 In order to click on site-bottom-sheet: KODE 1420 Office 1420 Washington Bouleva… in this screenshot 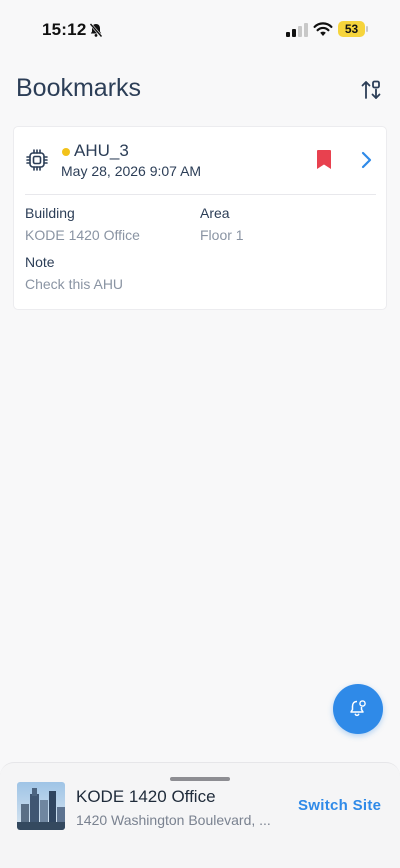, I will do `click(200, 815)`.